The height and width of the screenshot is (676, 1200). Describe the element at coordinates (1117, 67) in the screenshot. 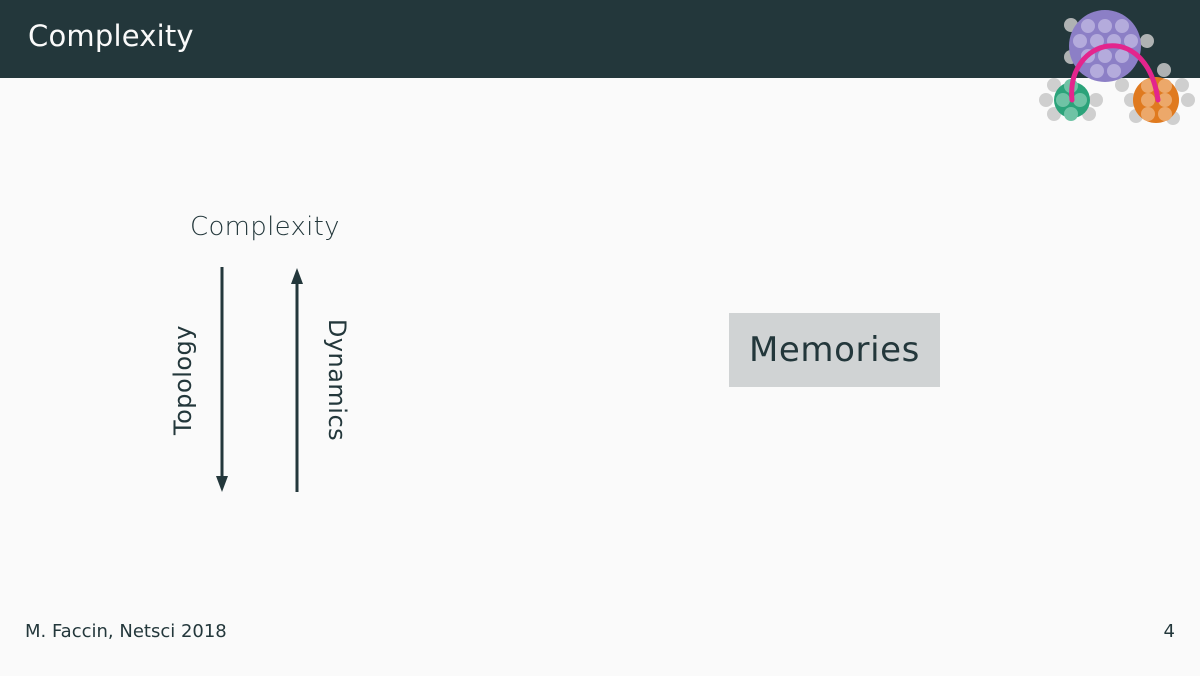

I see `network-logo-icon` at that location.